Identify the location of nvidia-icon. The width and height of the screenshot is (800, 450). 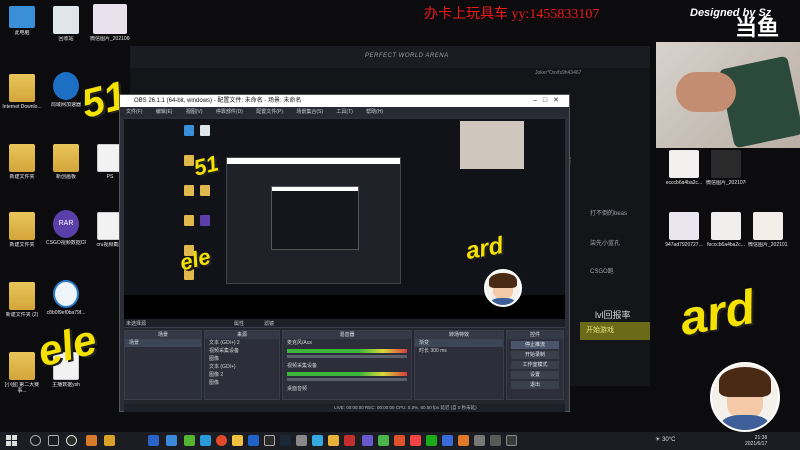
(189, 440).